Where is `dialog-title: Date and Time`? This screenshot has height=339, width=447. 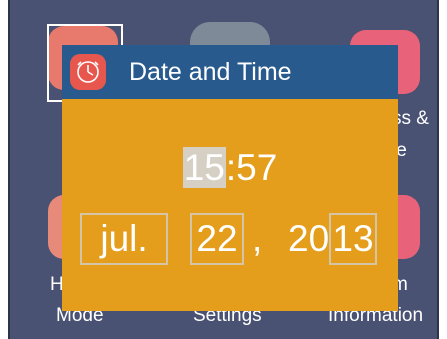
dialog-title: Date and Time is located at coordinates (210, 72).